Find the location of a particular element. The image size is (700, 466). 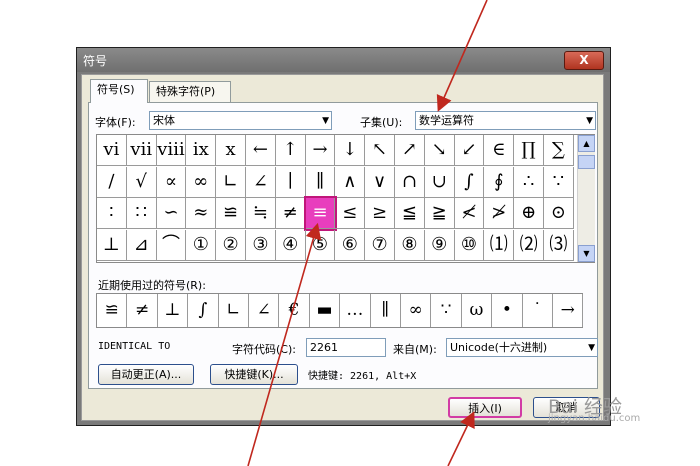

arrow-to-selected-symbol is located at coordinates (284, 344).